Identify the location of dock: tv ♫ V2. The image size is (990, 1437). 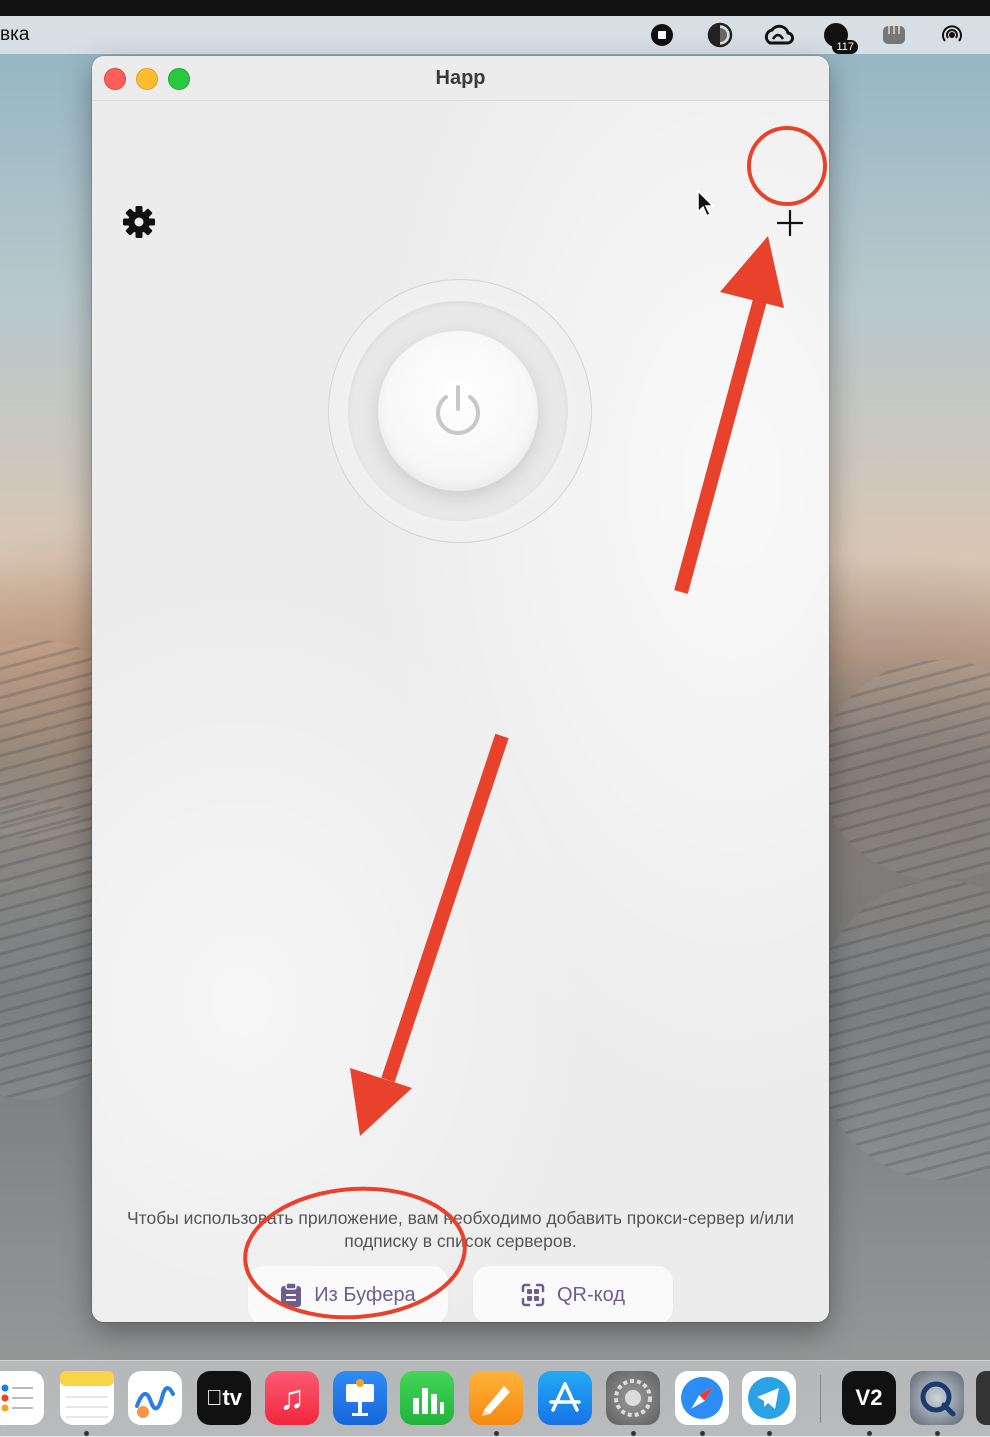
(495, 1398).